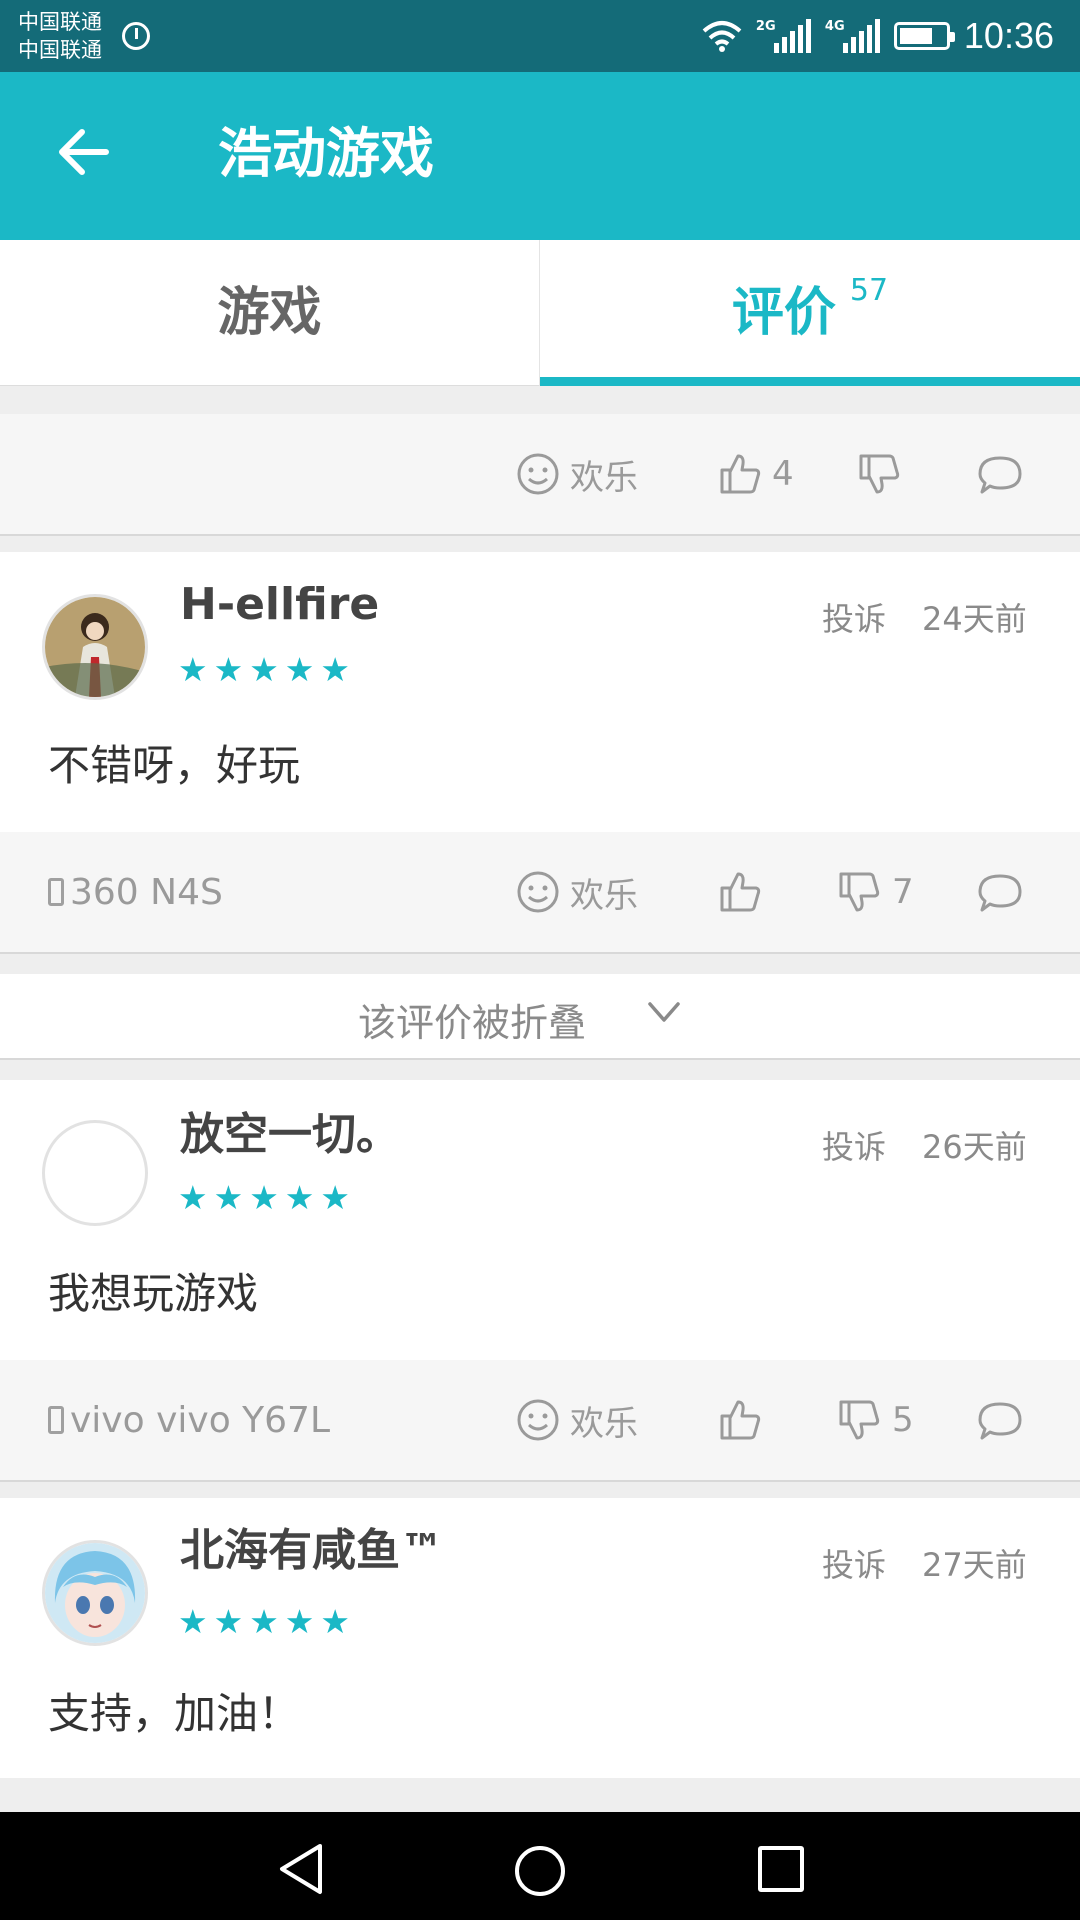 The width and height of the screenshot is (1080, 1920). Describe the element at coordinates (174, 765) in the screenshot. I see `review-content: 不错呀，好玩` at that location.